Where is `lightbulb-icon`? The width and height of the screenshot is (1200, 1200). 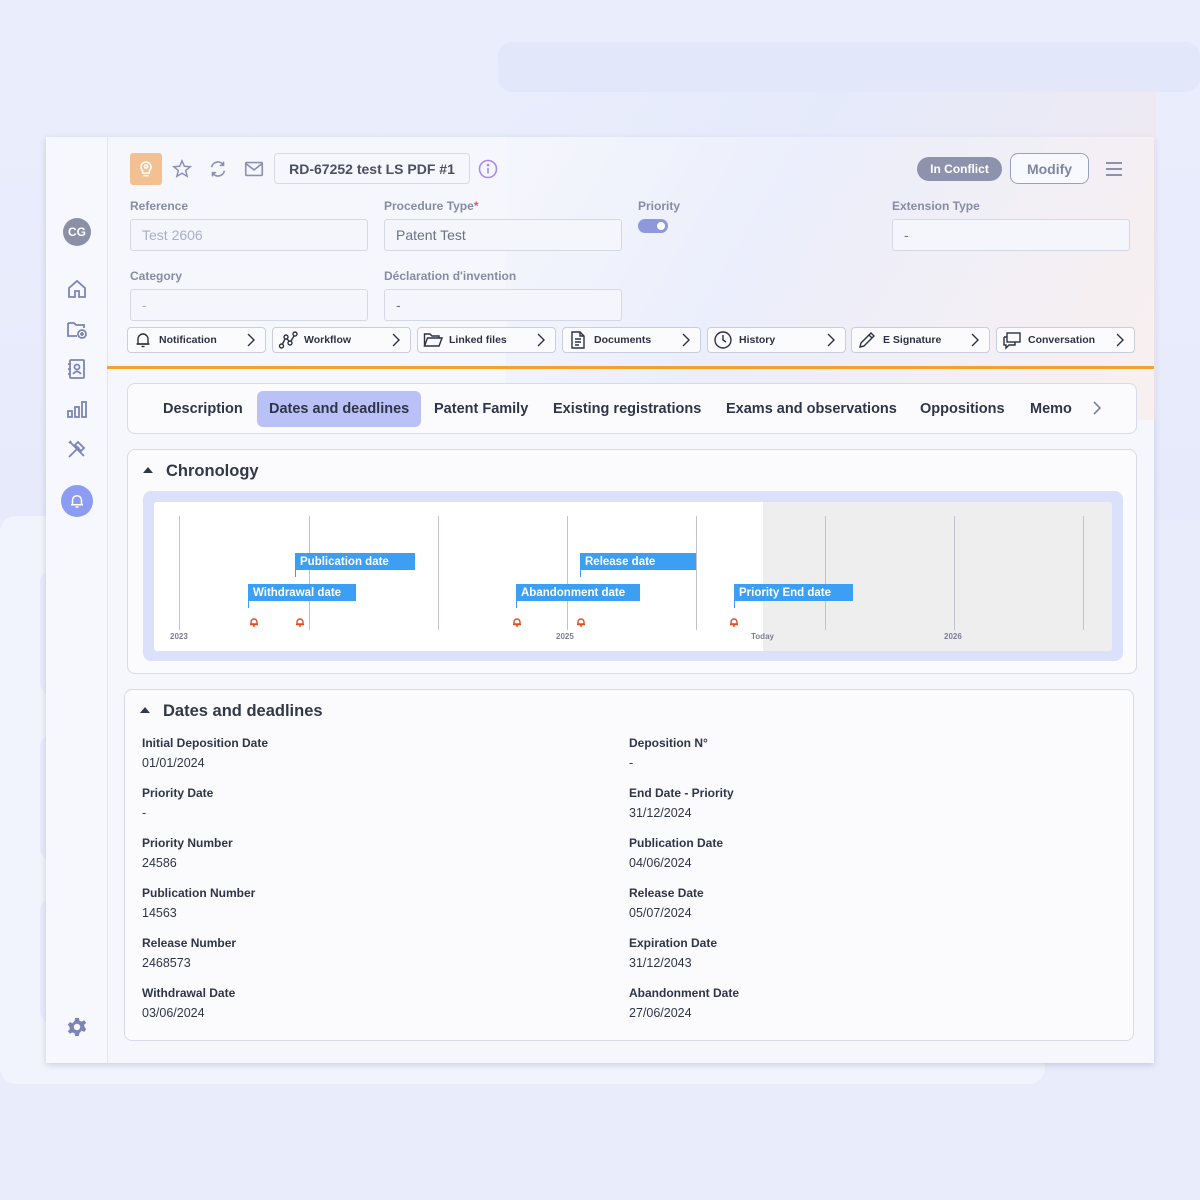
lightbulb-icon is located at coordinates (146, 169).